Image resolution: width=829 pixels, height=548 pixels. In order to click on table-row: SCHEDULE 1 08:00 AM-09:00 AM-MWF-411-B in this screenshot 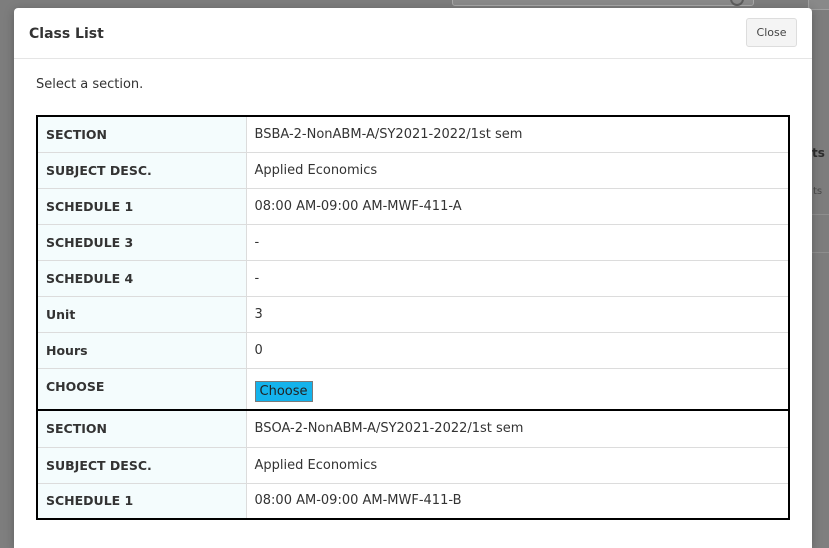, I will do `click(413, 501)`.